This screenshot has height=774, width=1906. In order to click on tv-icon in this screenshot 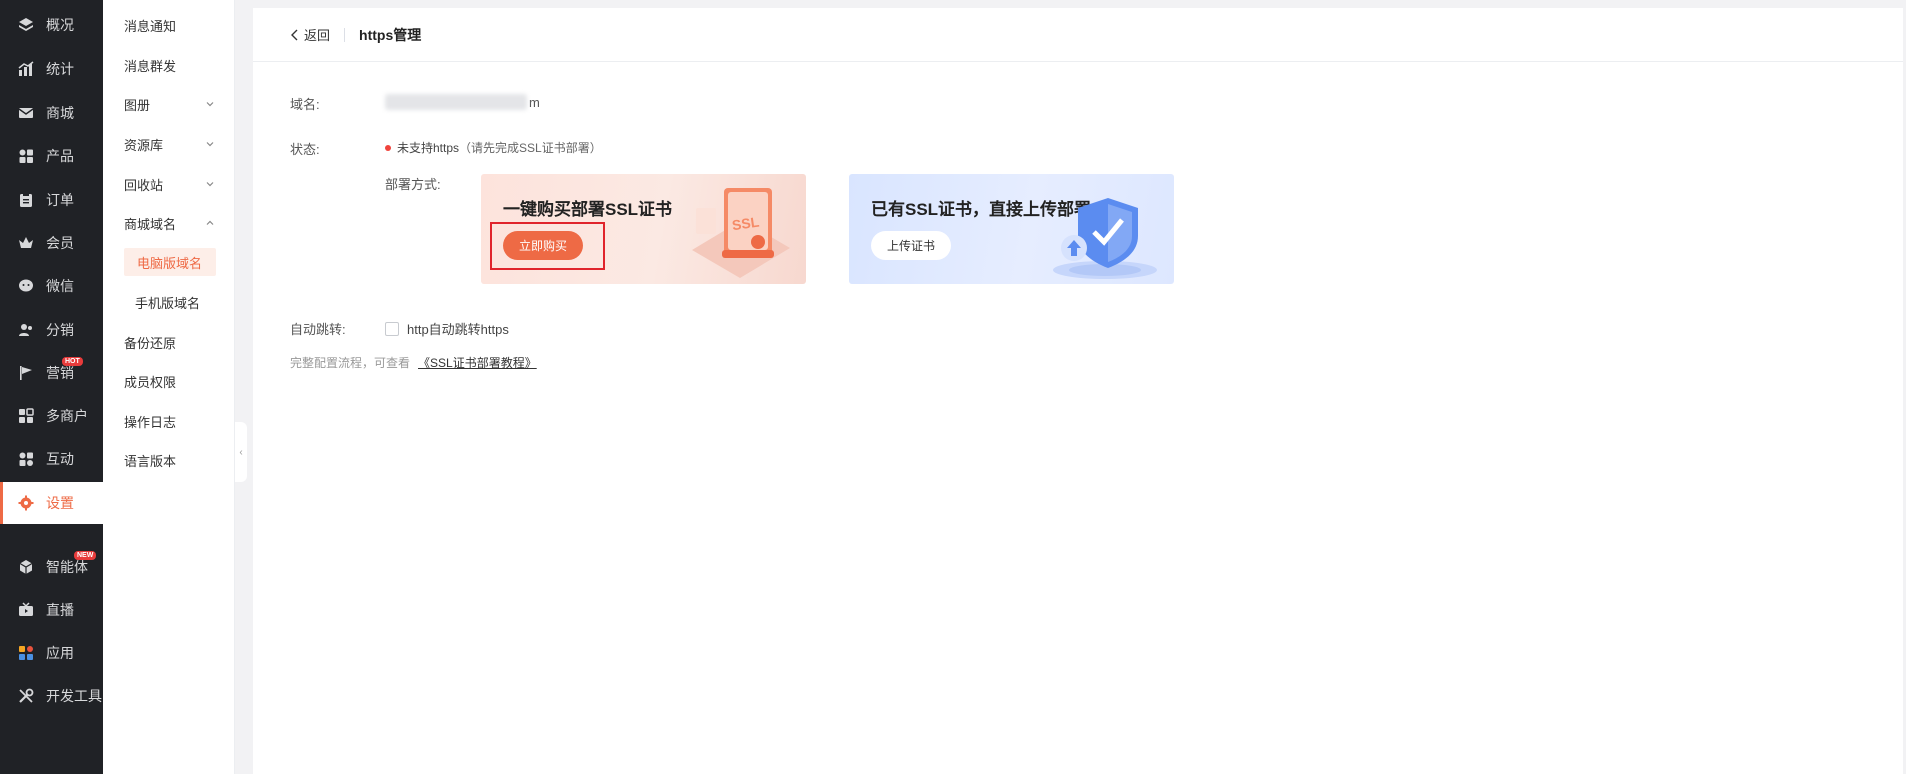, I will do `click(26, 610)`.